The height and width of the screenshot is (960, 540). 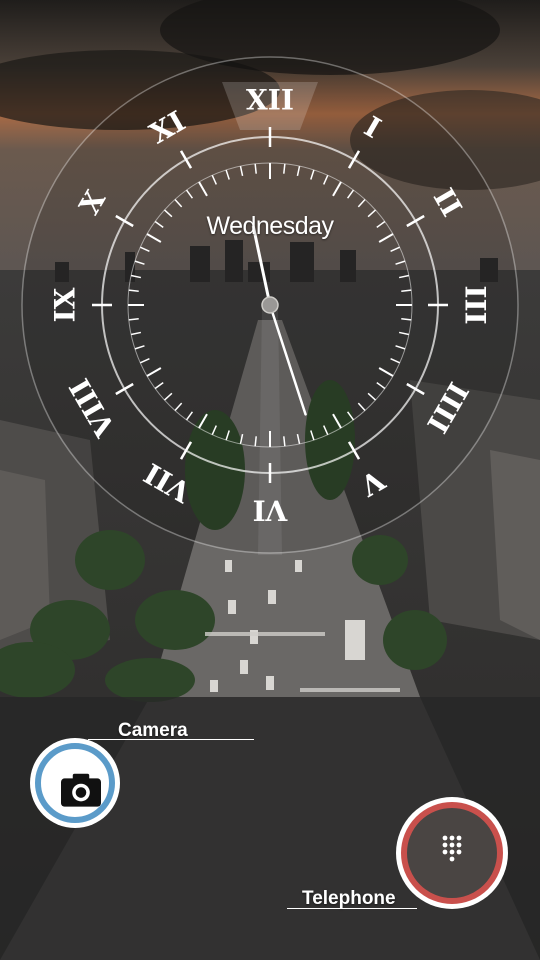 I want to click on camera-ring, so click(x=75, y=783).